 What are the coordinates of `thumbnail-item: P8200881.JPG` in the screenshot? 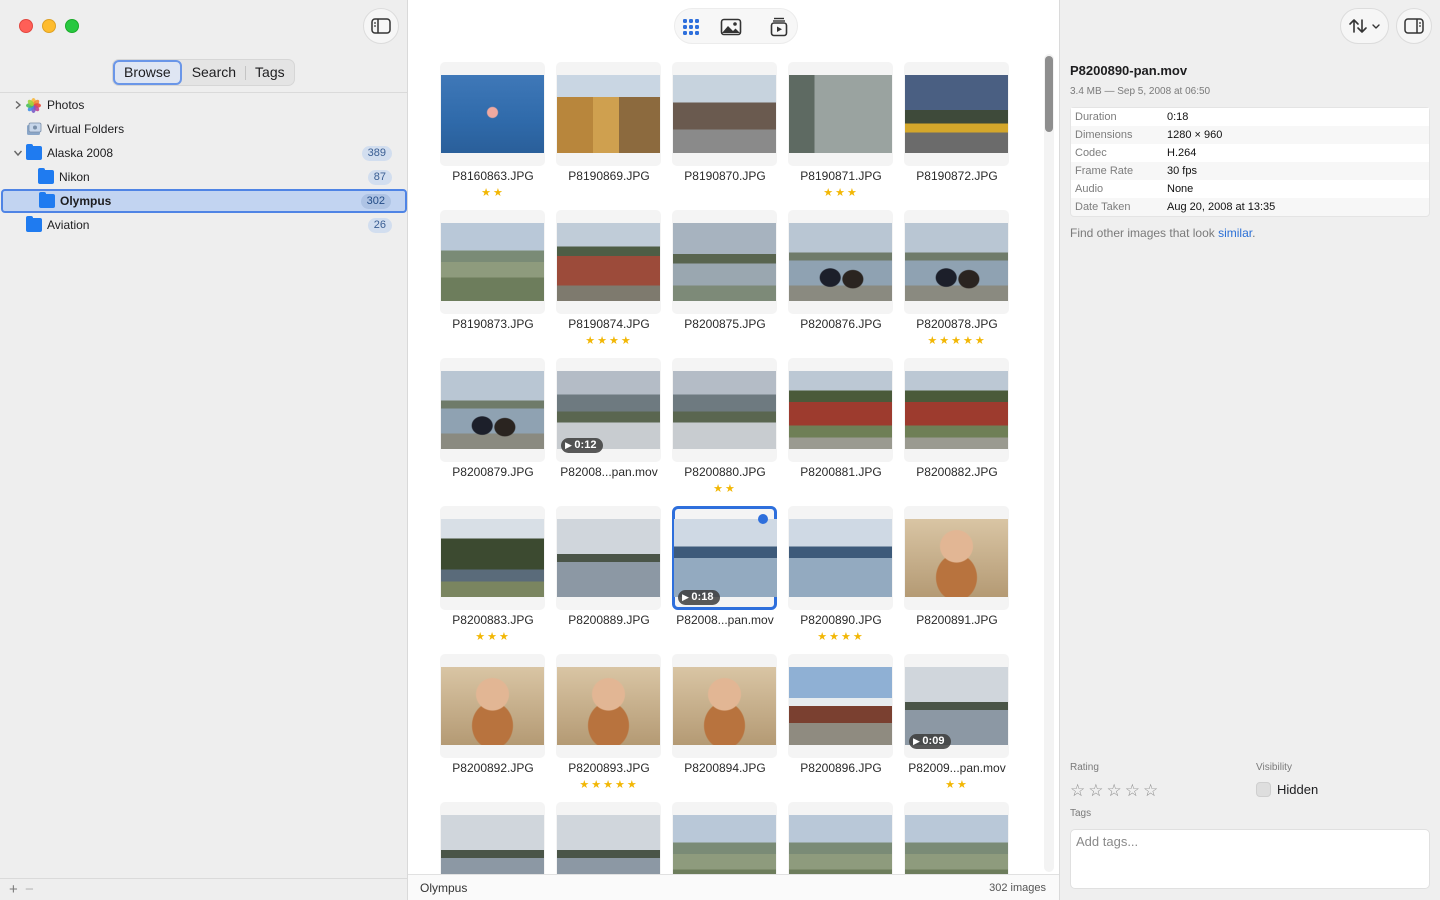 It's located at (841, 428).